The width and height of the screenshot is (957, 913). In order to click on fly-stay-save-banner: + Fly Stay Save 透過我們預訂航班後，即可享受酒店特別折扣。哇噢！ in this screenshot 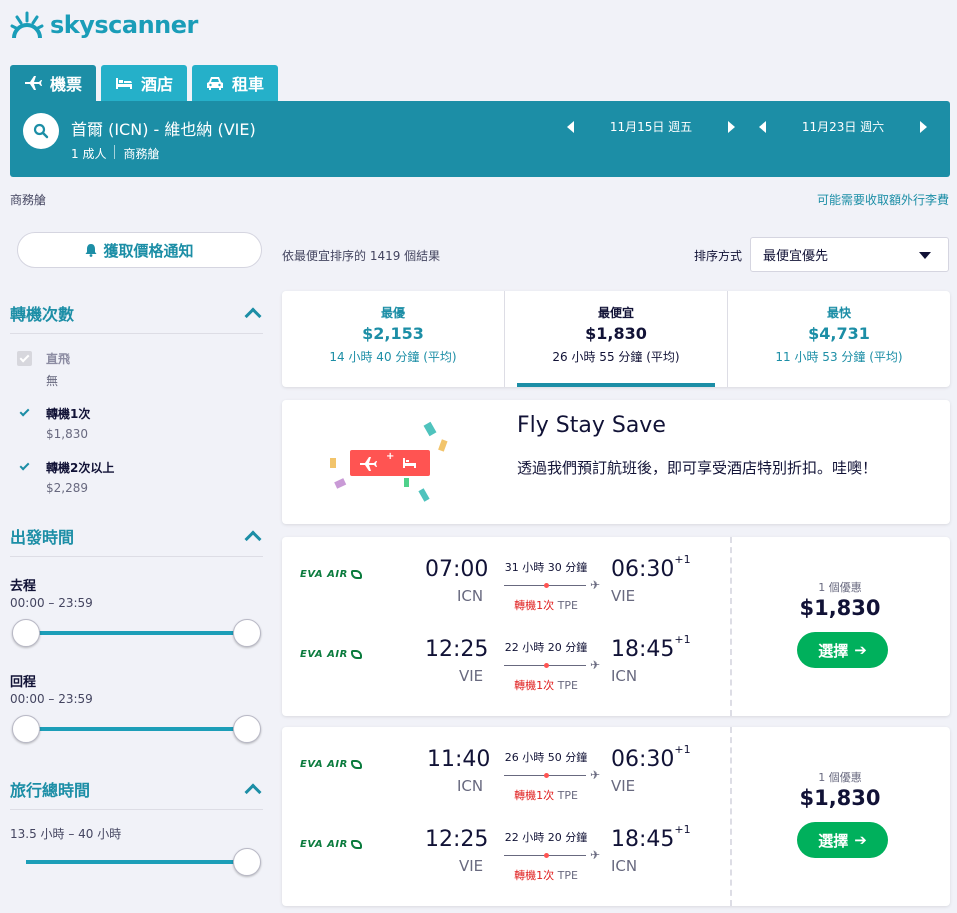, I will do `click(616, 462)`.